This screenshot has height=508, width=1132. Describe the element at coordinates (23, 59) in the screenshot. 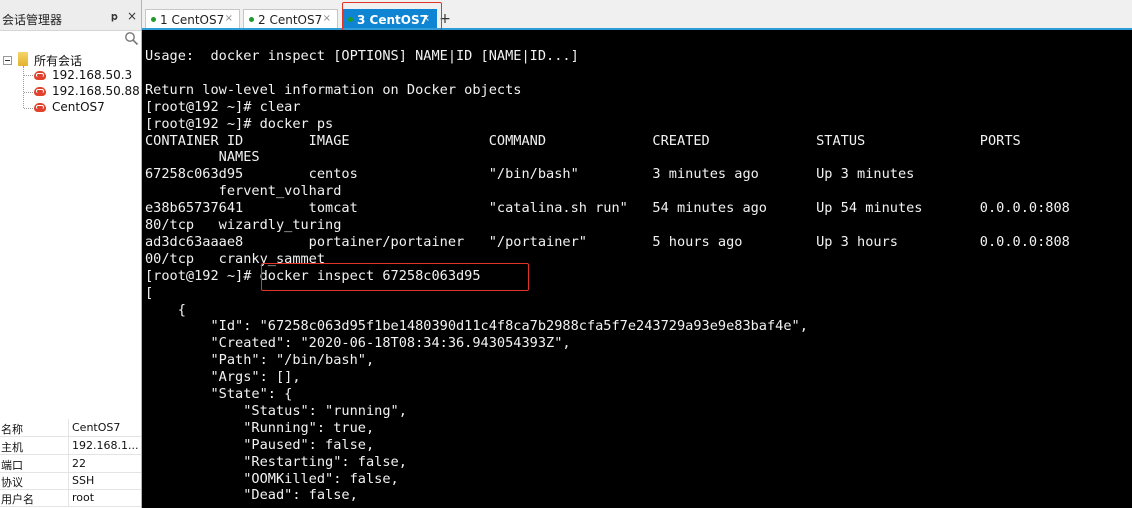

I see `folder-icon` at that location.